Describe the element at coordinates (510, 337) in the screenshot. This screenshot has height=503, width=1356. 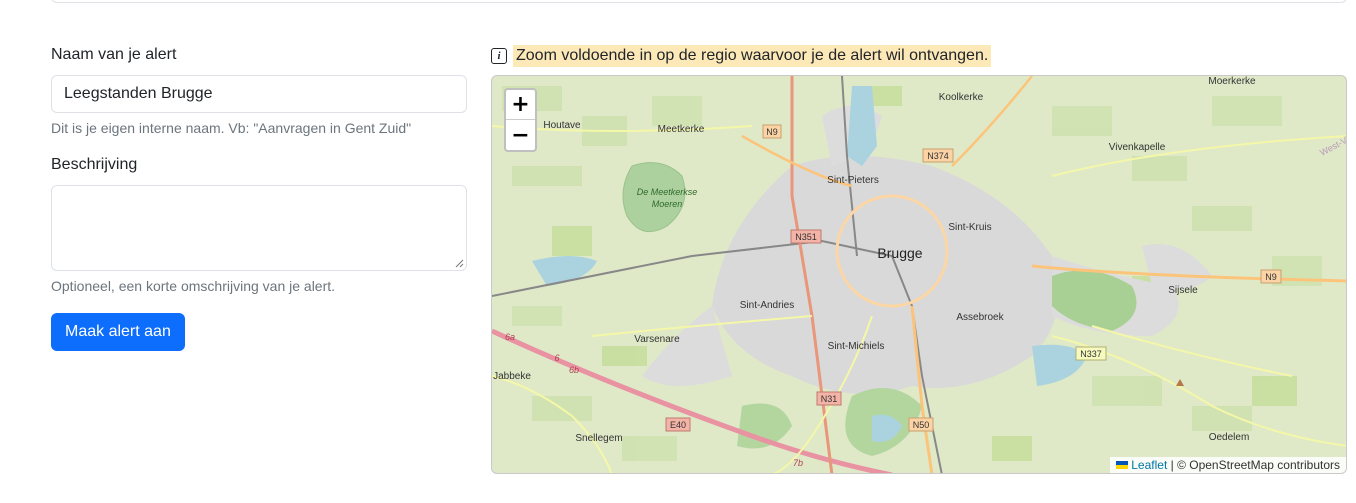
I see `road-label-6a: 6a` at that location.